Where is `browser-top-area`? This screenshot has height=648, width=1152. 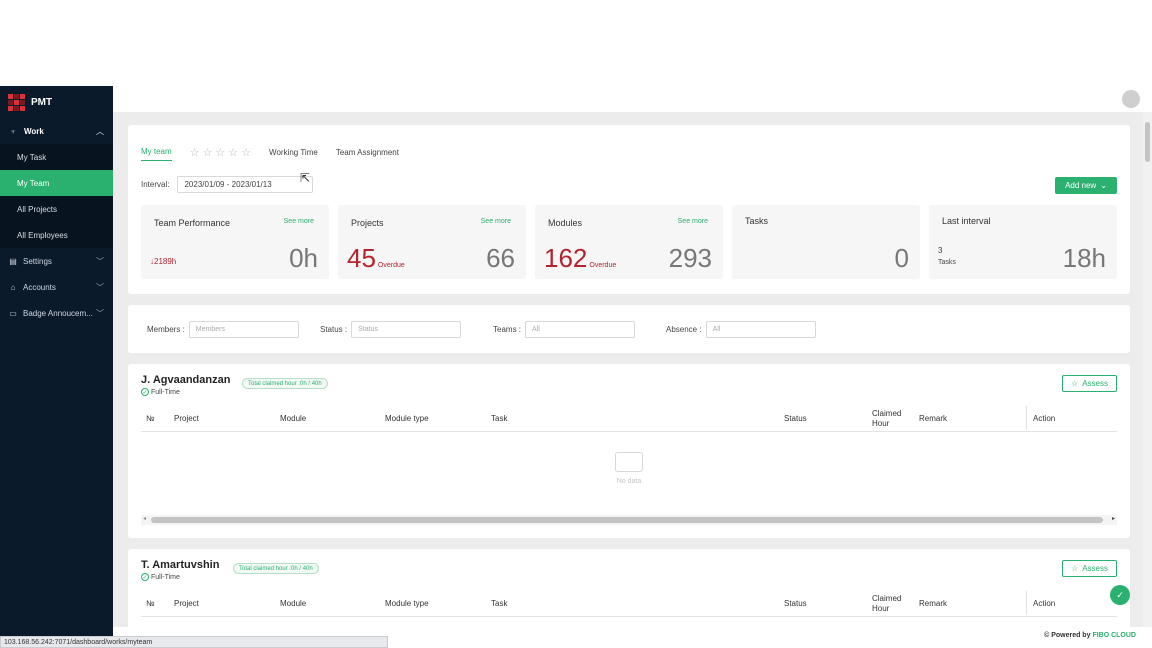 browser-top-area is located at coordinates (576, 43).